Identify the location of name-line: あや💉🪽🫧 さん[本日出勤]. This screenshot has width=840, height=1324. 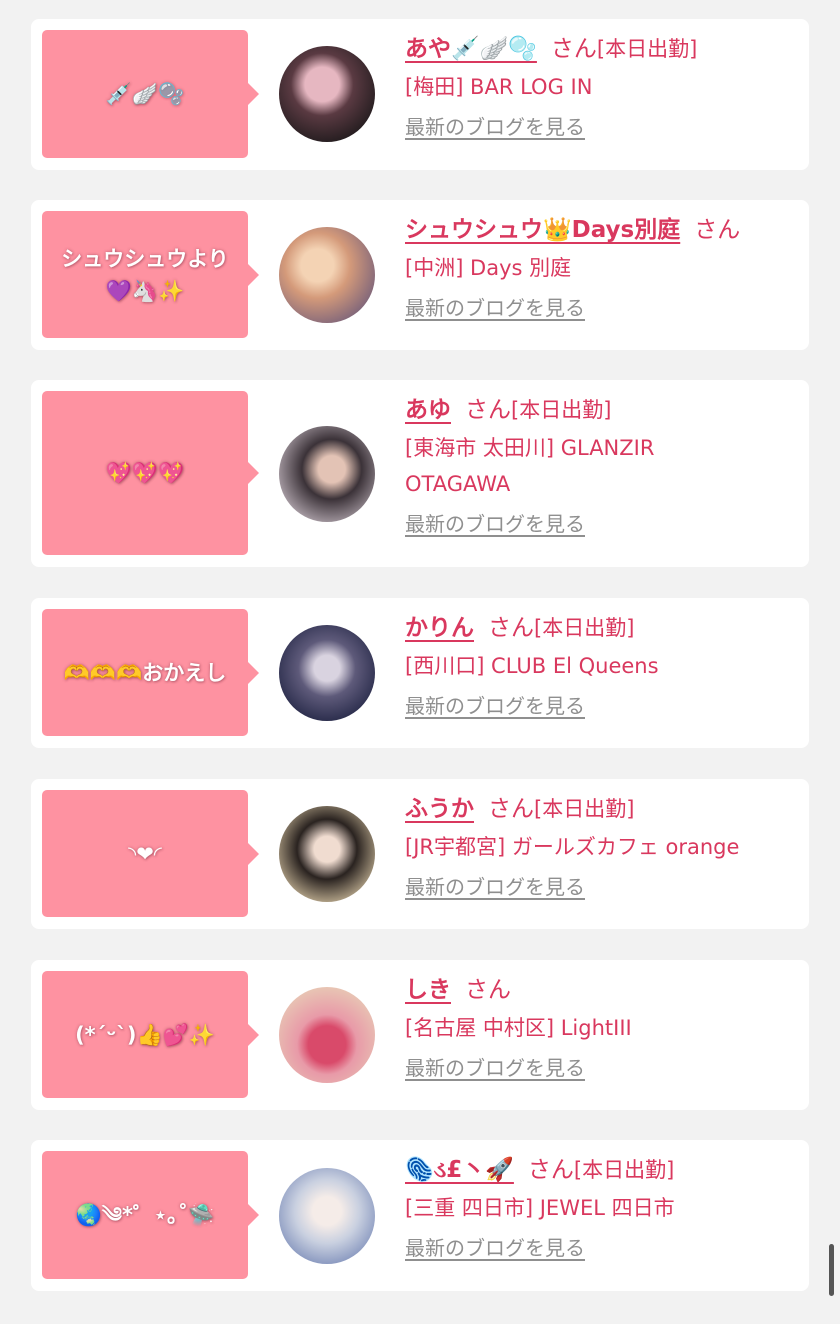
(600, 49).